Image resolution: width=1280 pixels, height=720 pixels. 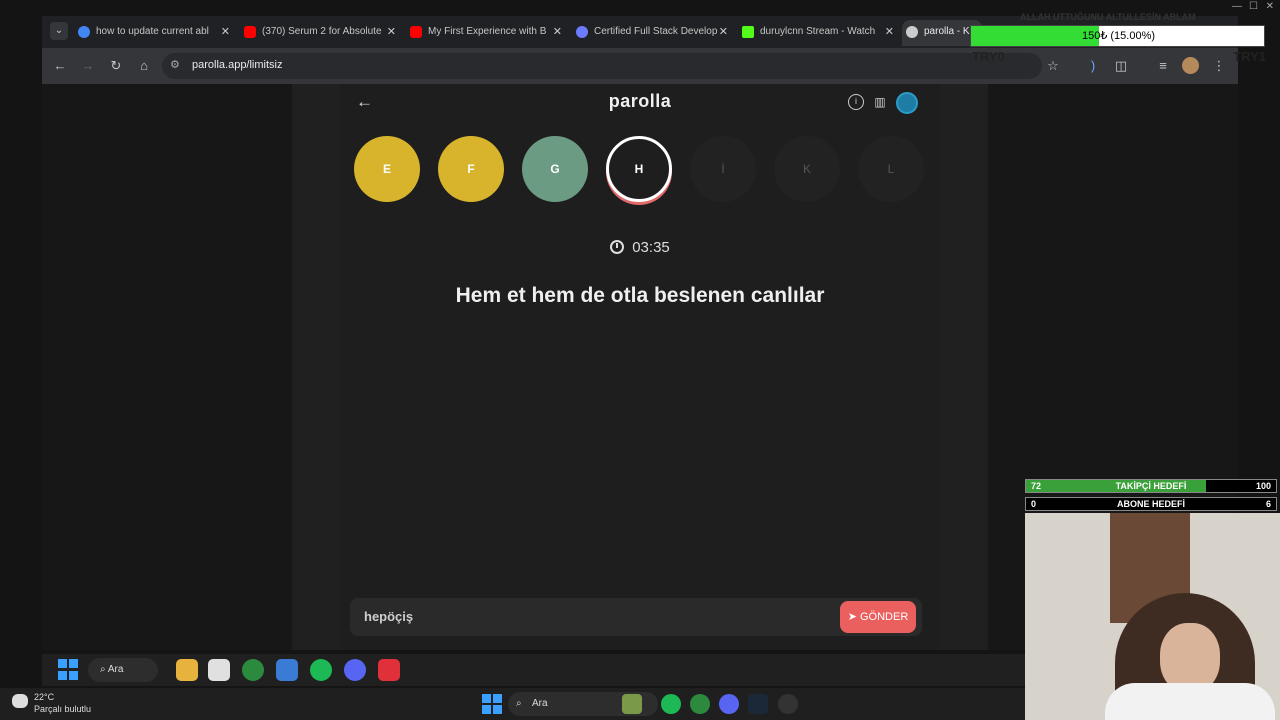 I want to click on letter-1: F, so click(x=471, y=169).